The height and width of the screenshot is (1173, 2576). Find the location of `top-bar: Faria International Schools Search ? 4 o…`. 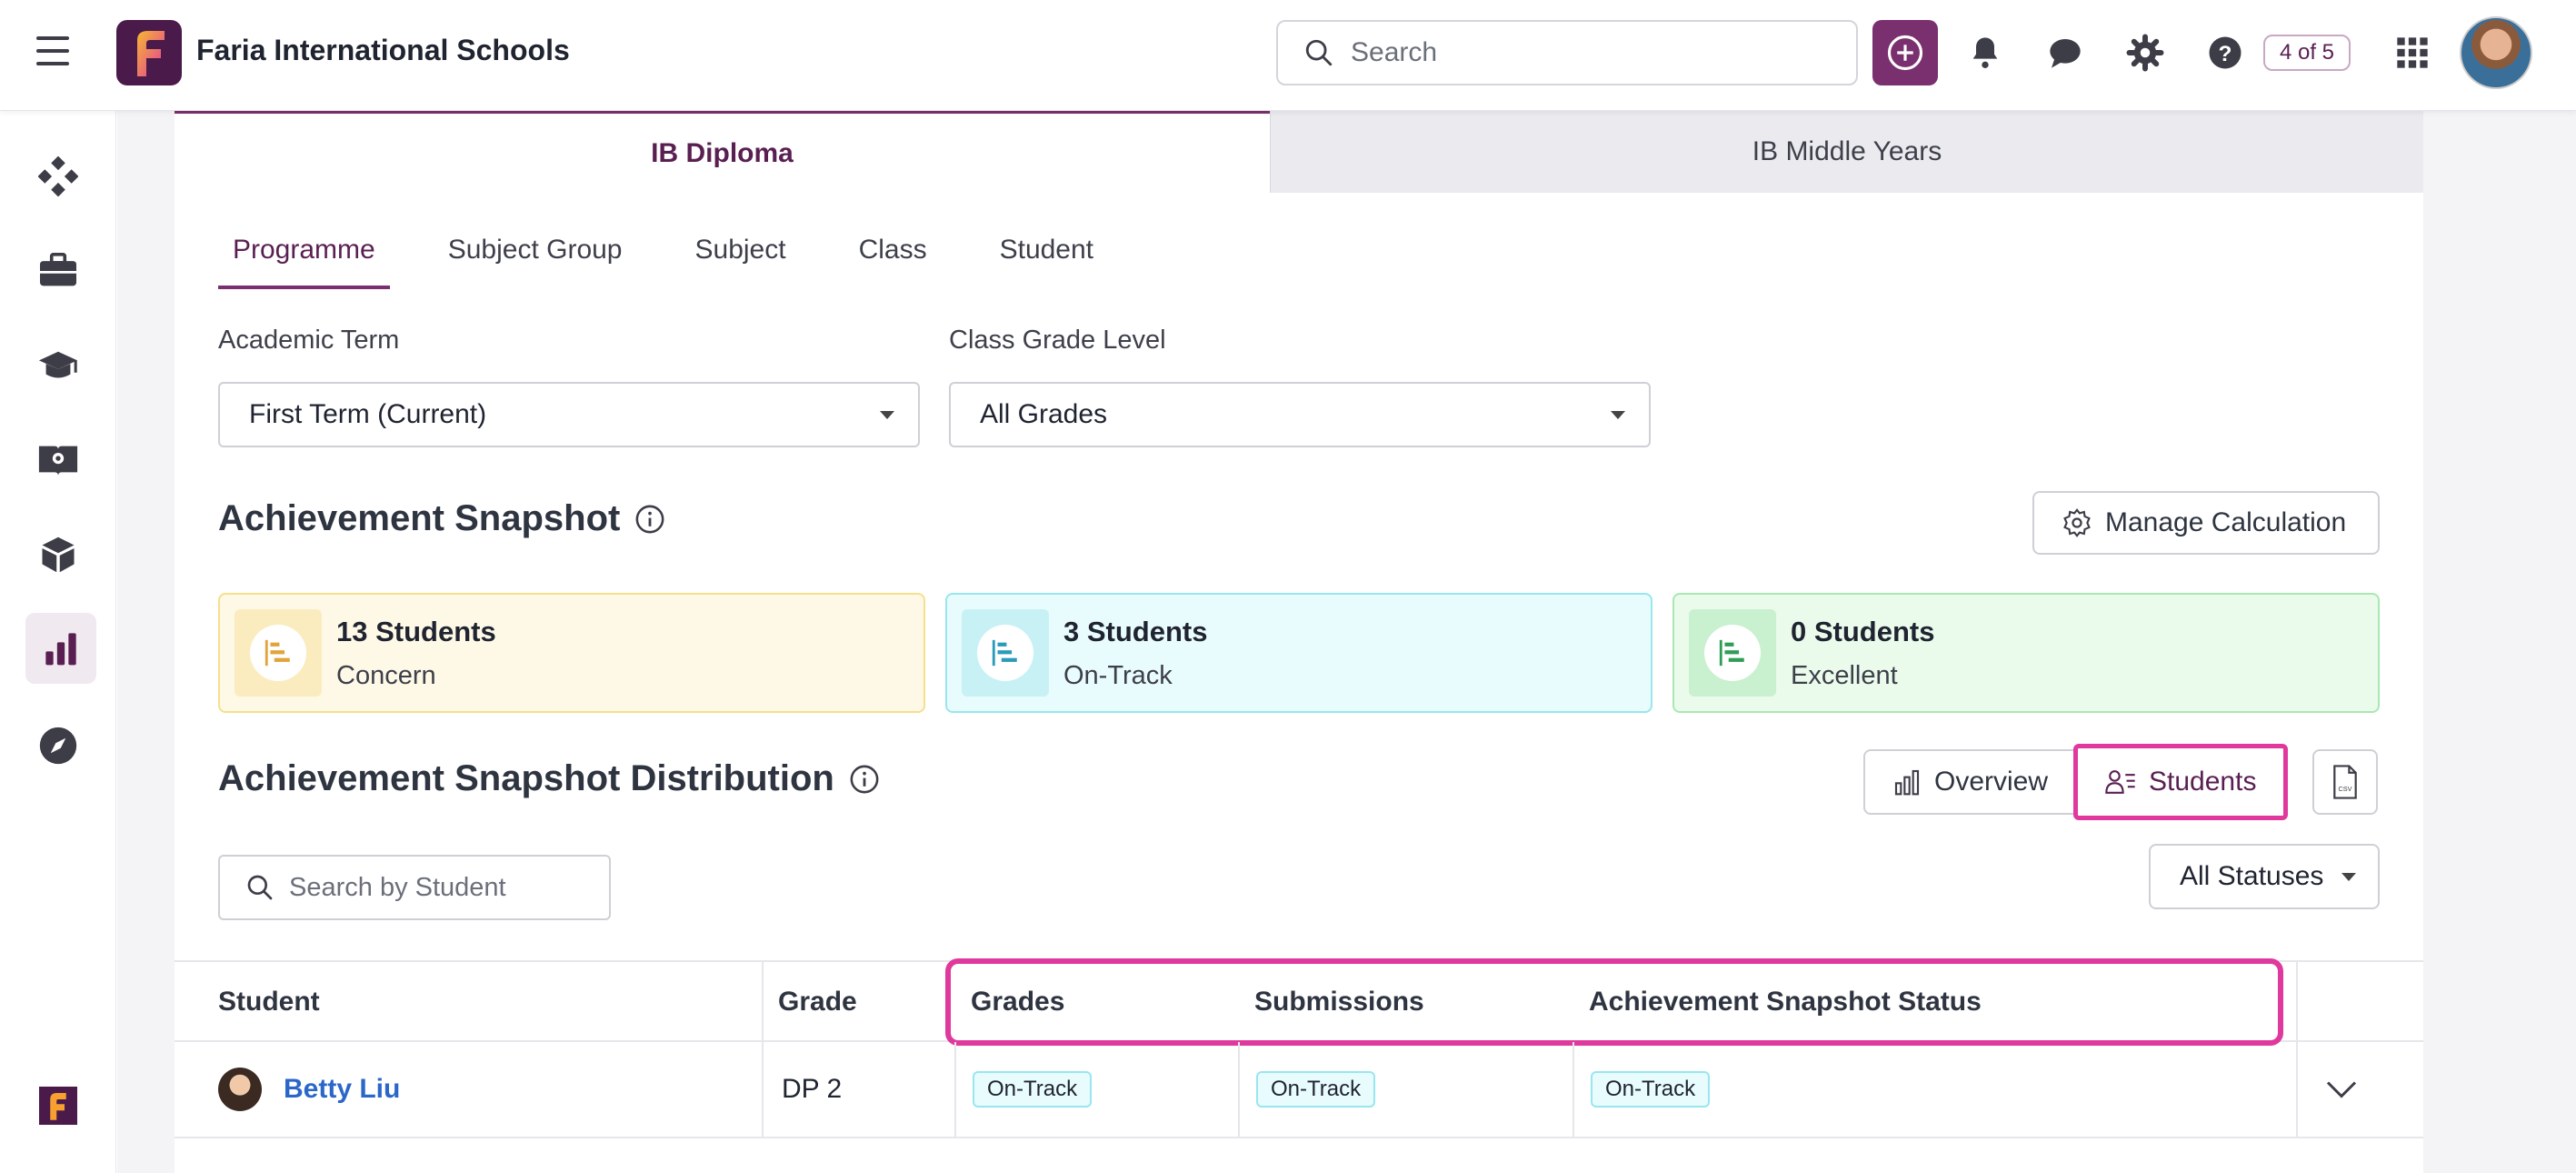

top-bar: Faria International Schools Search ? 4 o… is located at coordinates (1288, 55).